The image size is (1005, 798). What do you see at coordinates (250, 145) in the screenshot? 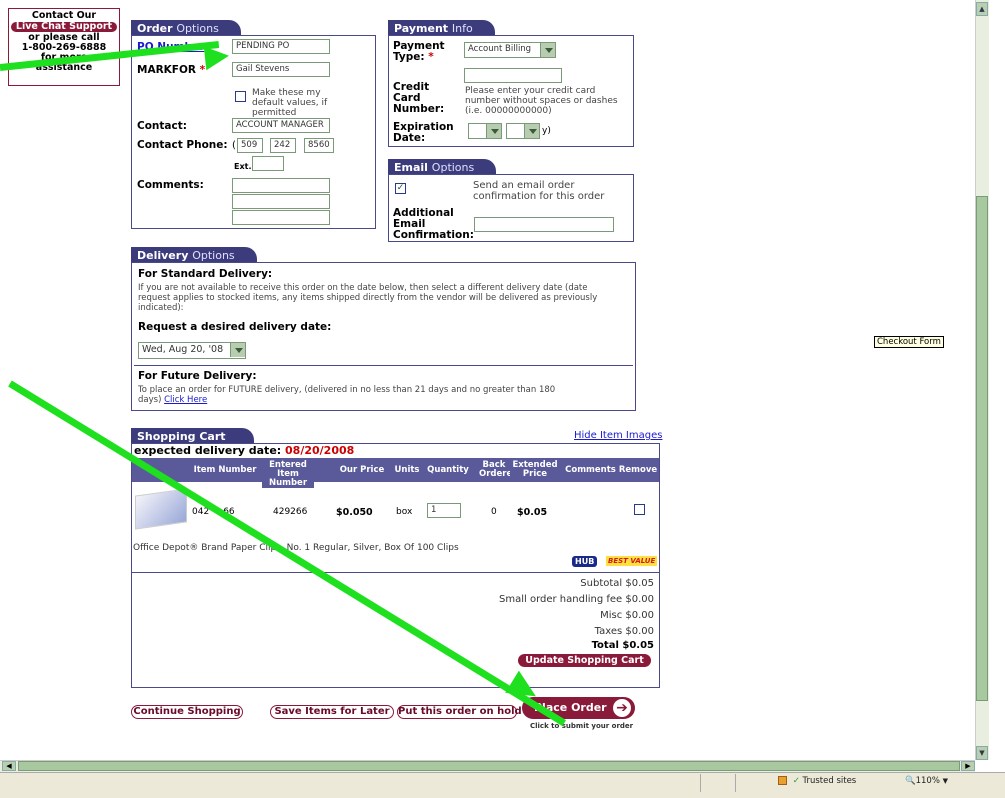
I see `phone-area-input: 509` at bounding box center [250, 145].